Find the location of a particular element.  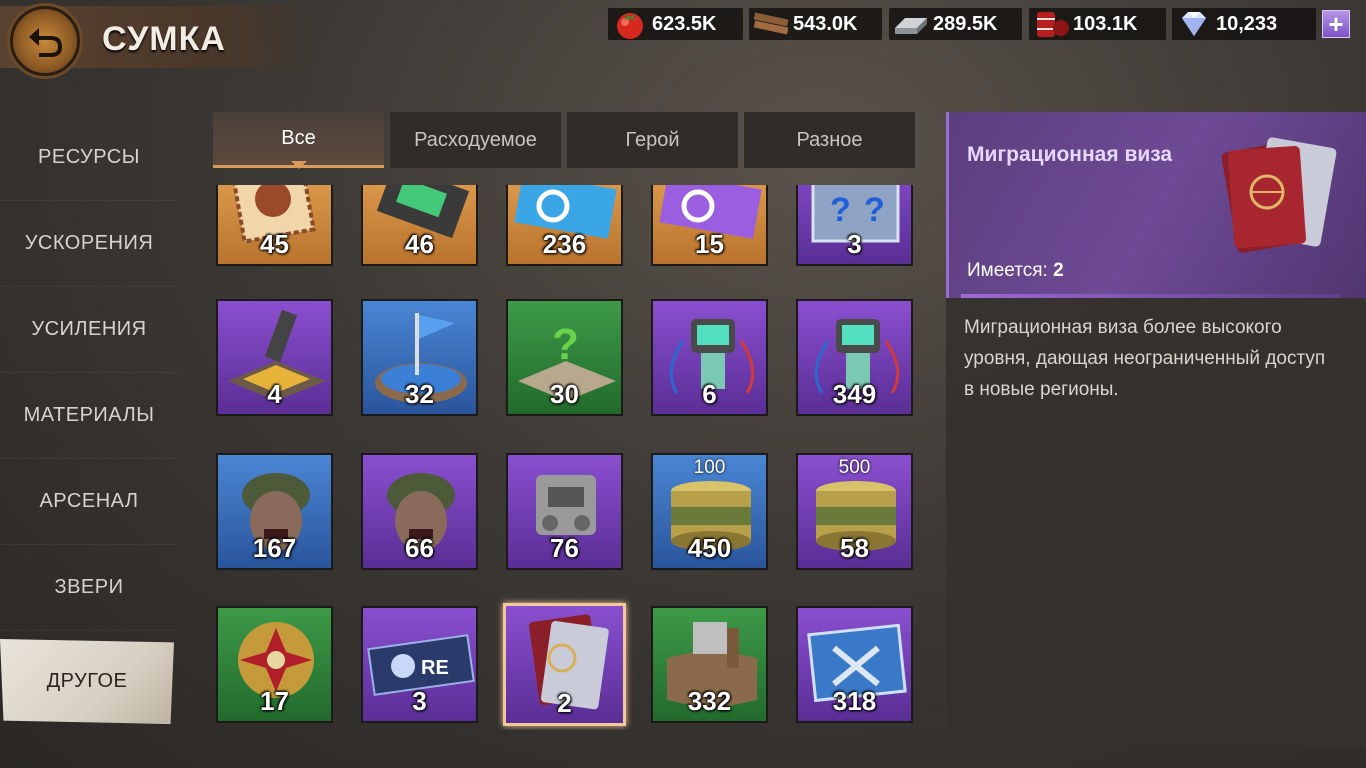

sidebar-item-beasts: ЗВЕРИ is located at coordinates (89, 588).